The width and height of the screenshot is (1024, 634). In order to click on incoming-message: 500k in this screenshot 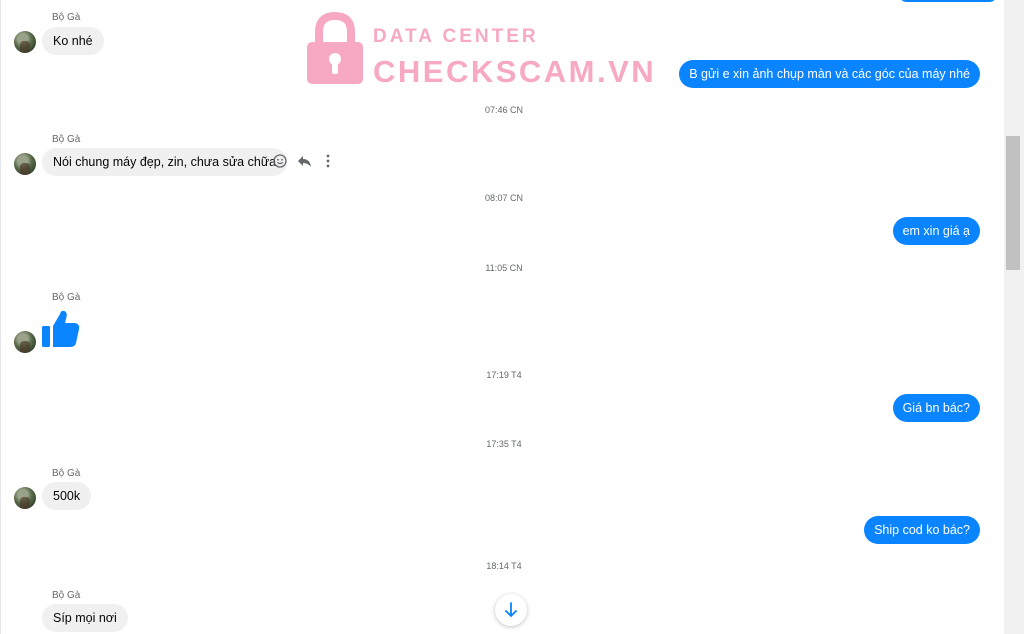, I will do `click(67, 496)`.